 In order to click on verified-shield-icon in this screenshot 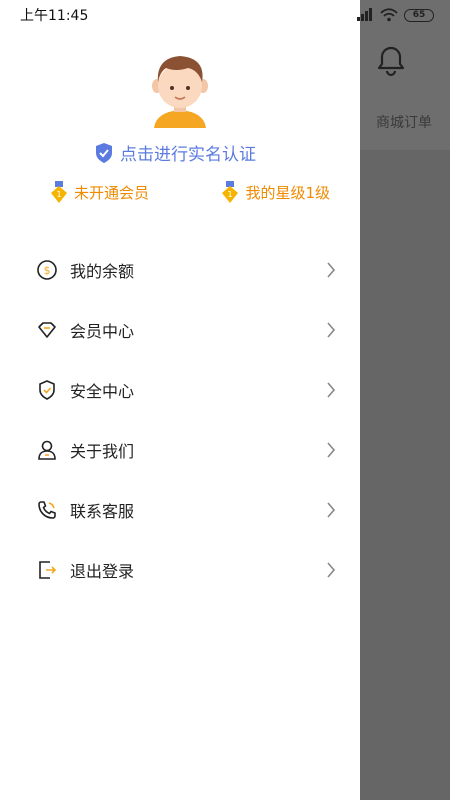, I will do `click(104, 152)`.